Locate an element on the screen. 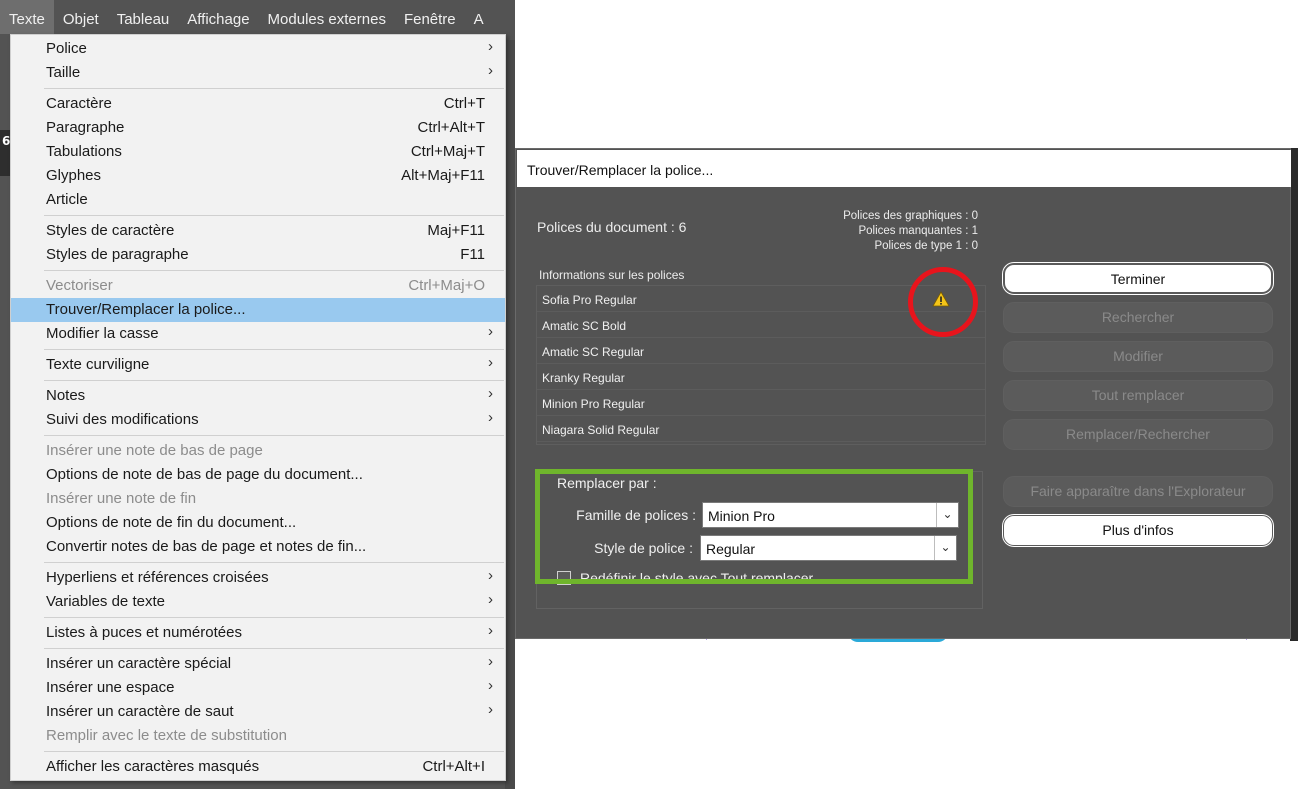 The width and height of the screenshot is (1298, 789). font-info-label: Informations sur les polices is located at coordinates (612, 275).